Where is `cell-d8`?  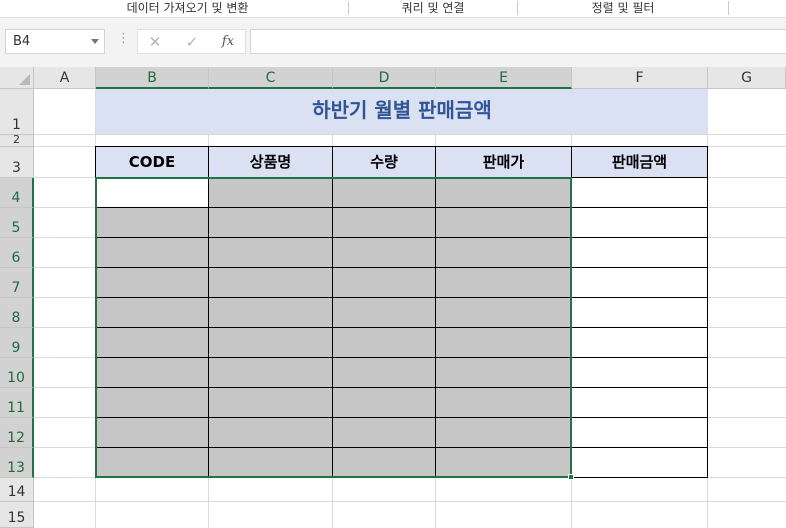 cell-d8 is located at coordinates (384, 312).